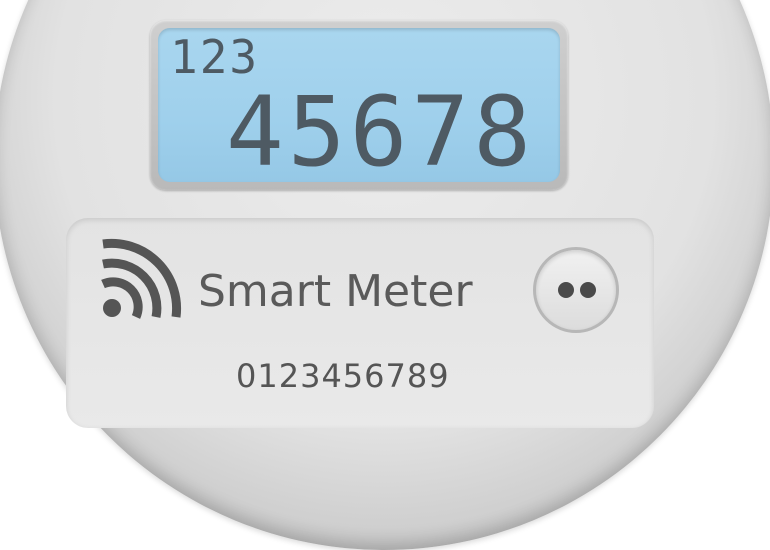 The width and height of the screenshot is (770, 550). I want to click on port-hole-right, so click(588, 290).